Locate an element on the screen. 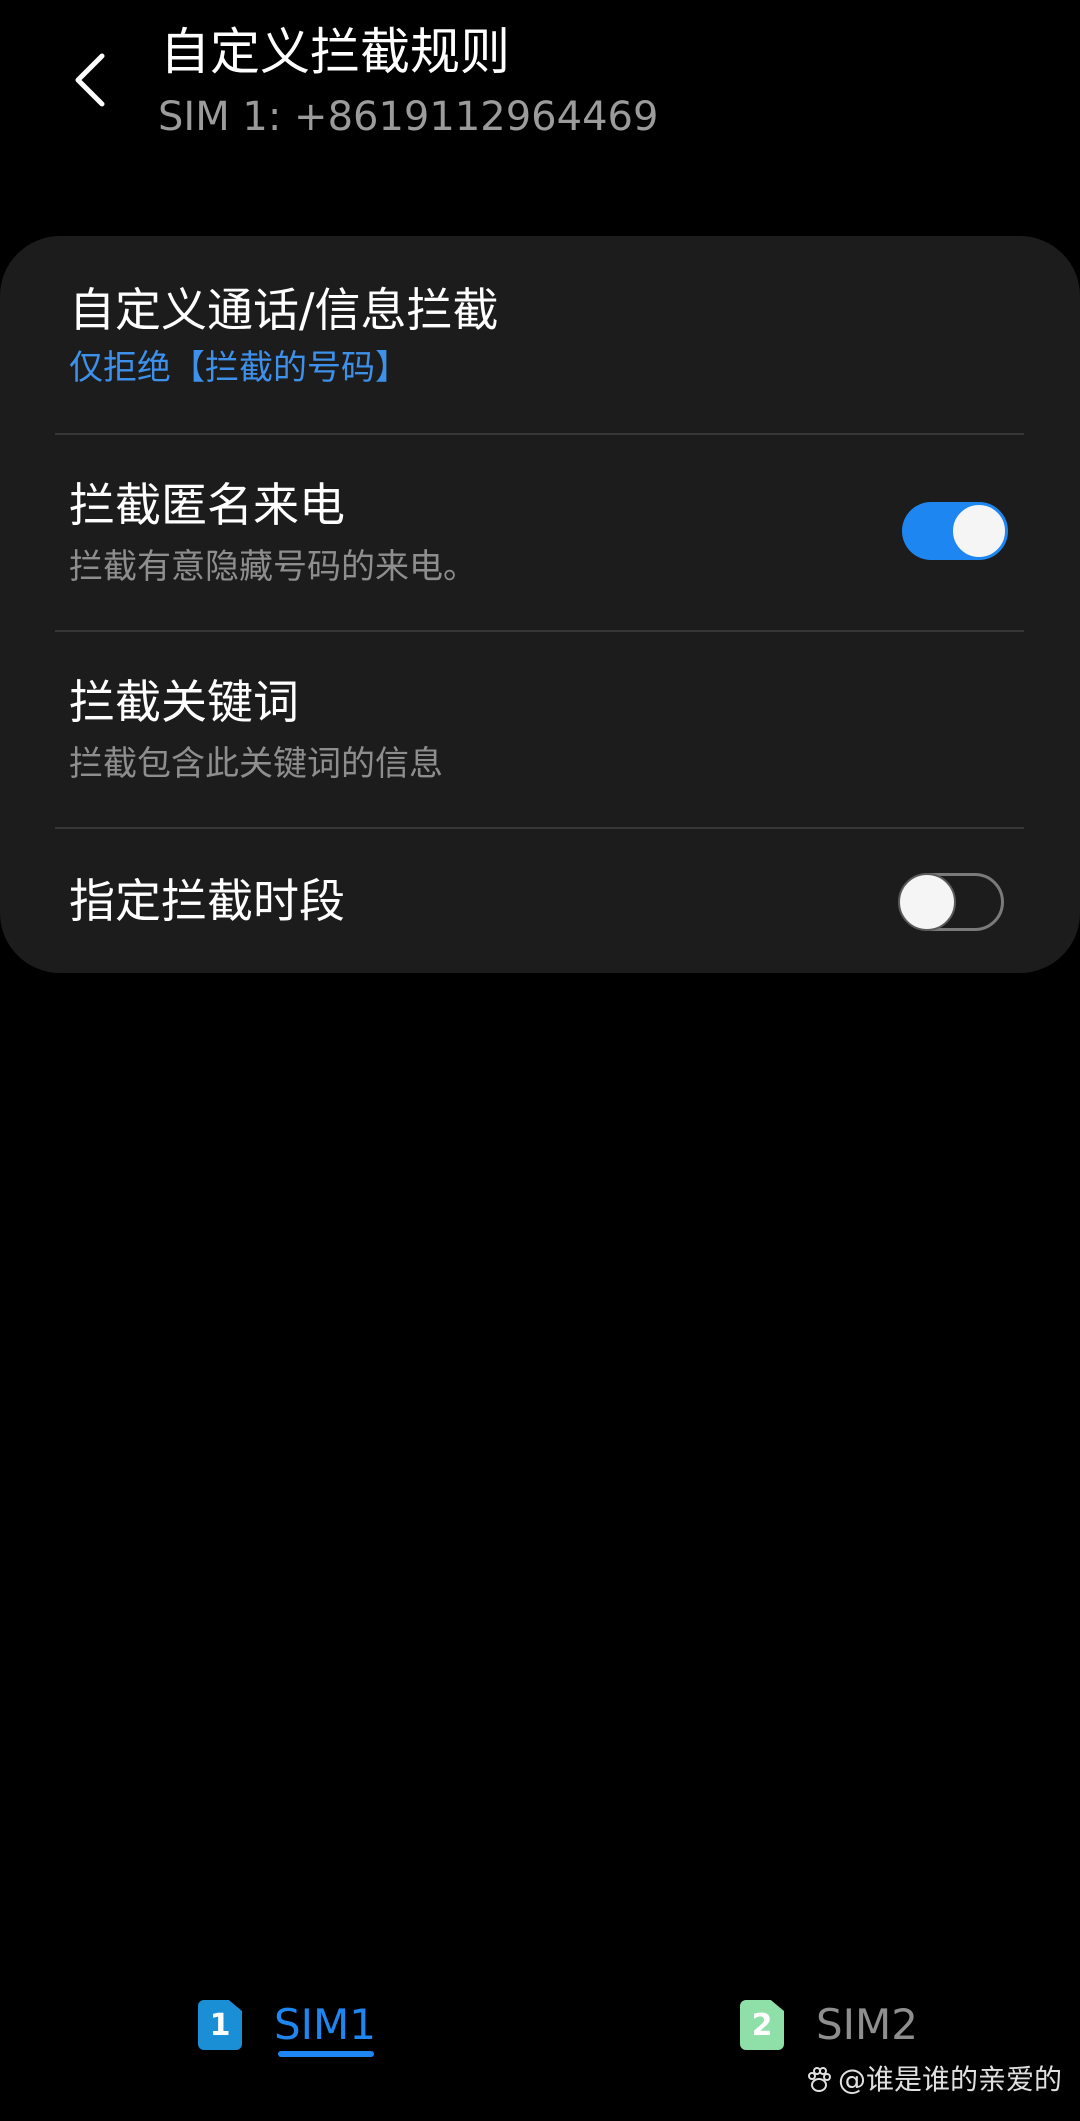 This screenshot has width=1080, height=2121. setting-item-subtitle: 拦截包含此关键词的信息 is located at coordinates (256, 764).